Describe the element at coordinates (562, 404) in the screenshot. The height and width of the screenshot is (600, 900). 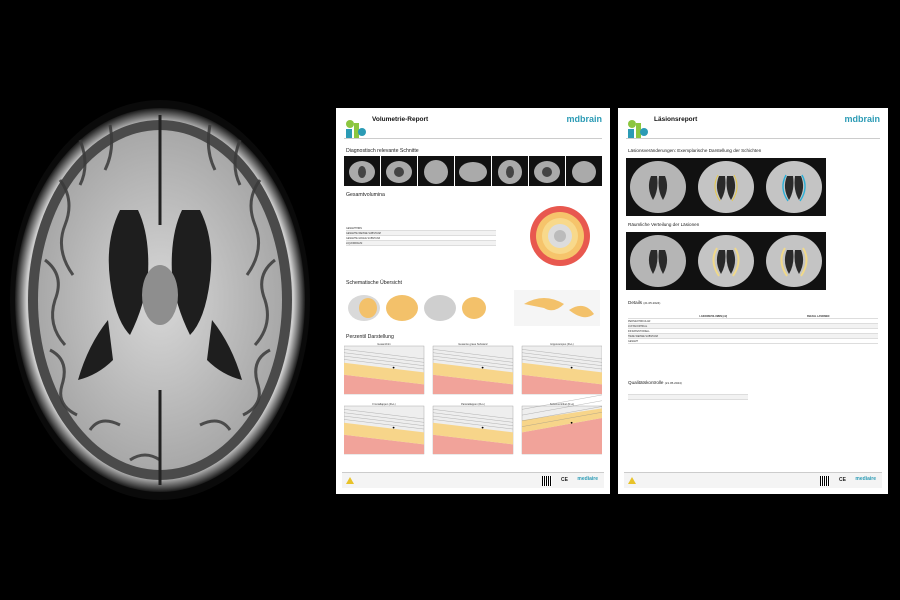
I see `chart-title: Seitenventrikel (R+L)` at that location.